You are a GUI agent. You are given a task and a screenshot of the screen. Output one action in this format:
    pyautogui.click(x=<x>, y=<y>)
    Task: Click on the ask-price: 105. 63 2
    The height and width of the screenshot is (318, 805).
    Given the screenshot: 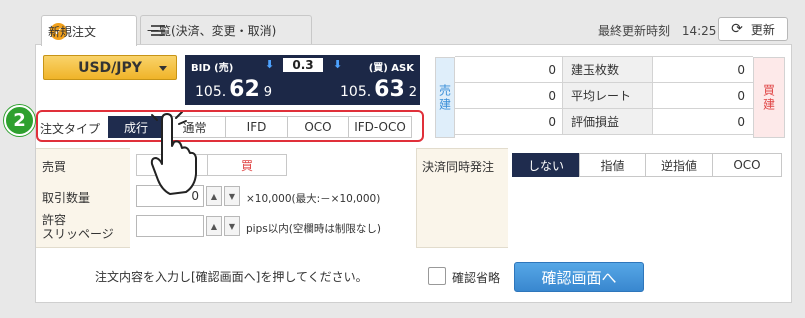 What is the action you would take?
    pyautogui.click(x=378, y=89)
    